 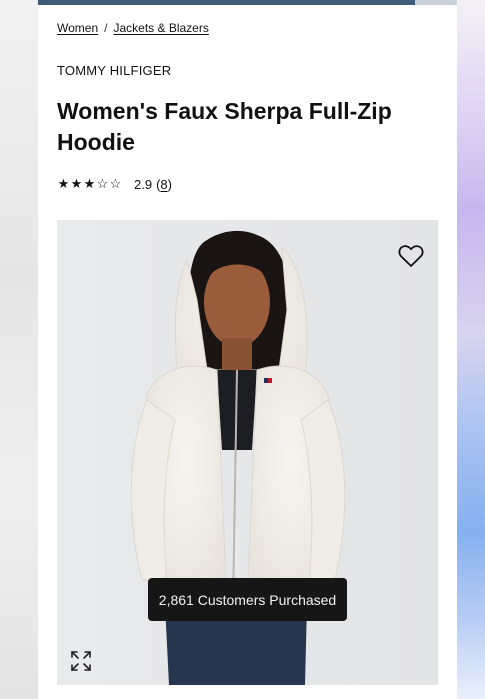 I want to click on breadcrumb-link-jackets-blazers: Jackets & Blazers, so click(x=160, y=28).